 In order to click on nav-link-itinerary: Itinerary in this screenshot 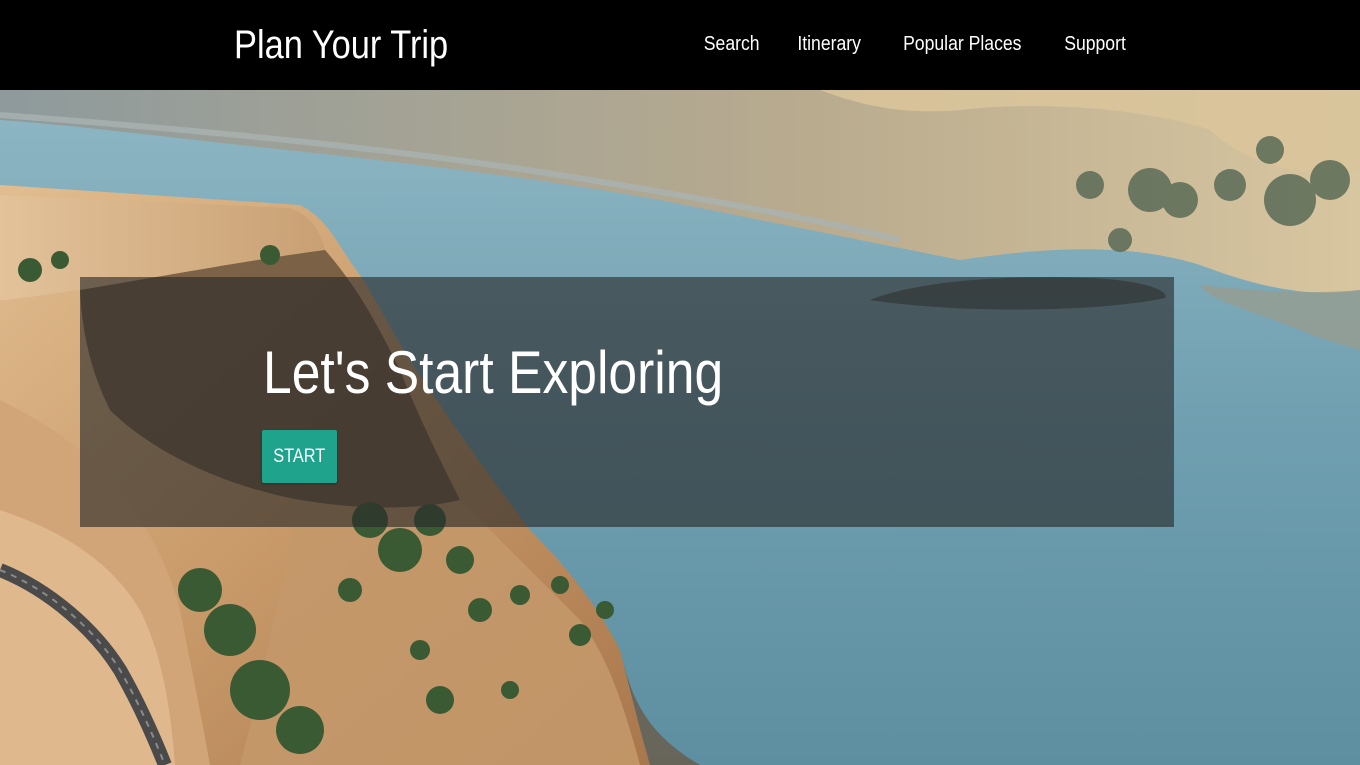, I will do `click(829, 44)`.